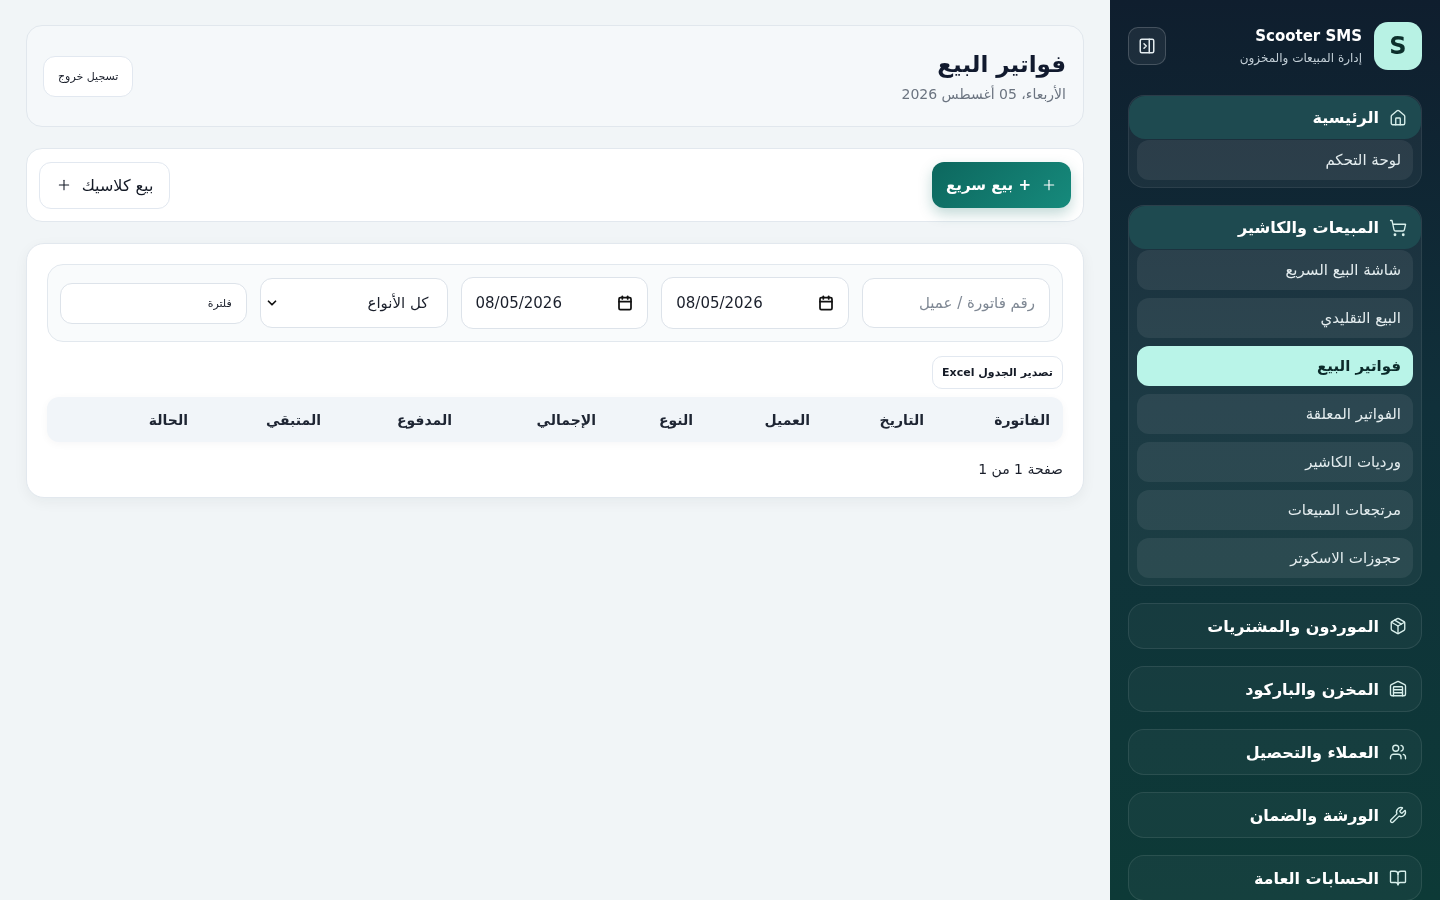 Image resolution: width=1440 pixels, height=900 pixels. I want to click on search-field: رقم فاتورة / عميل, so click(956, 303).